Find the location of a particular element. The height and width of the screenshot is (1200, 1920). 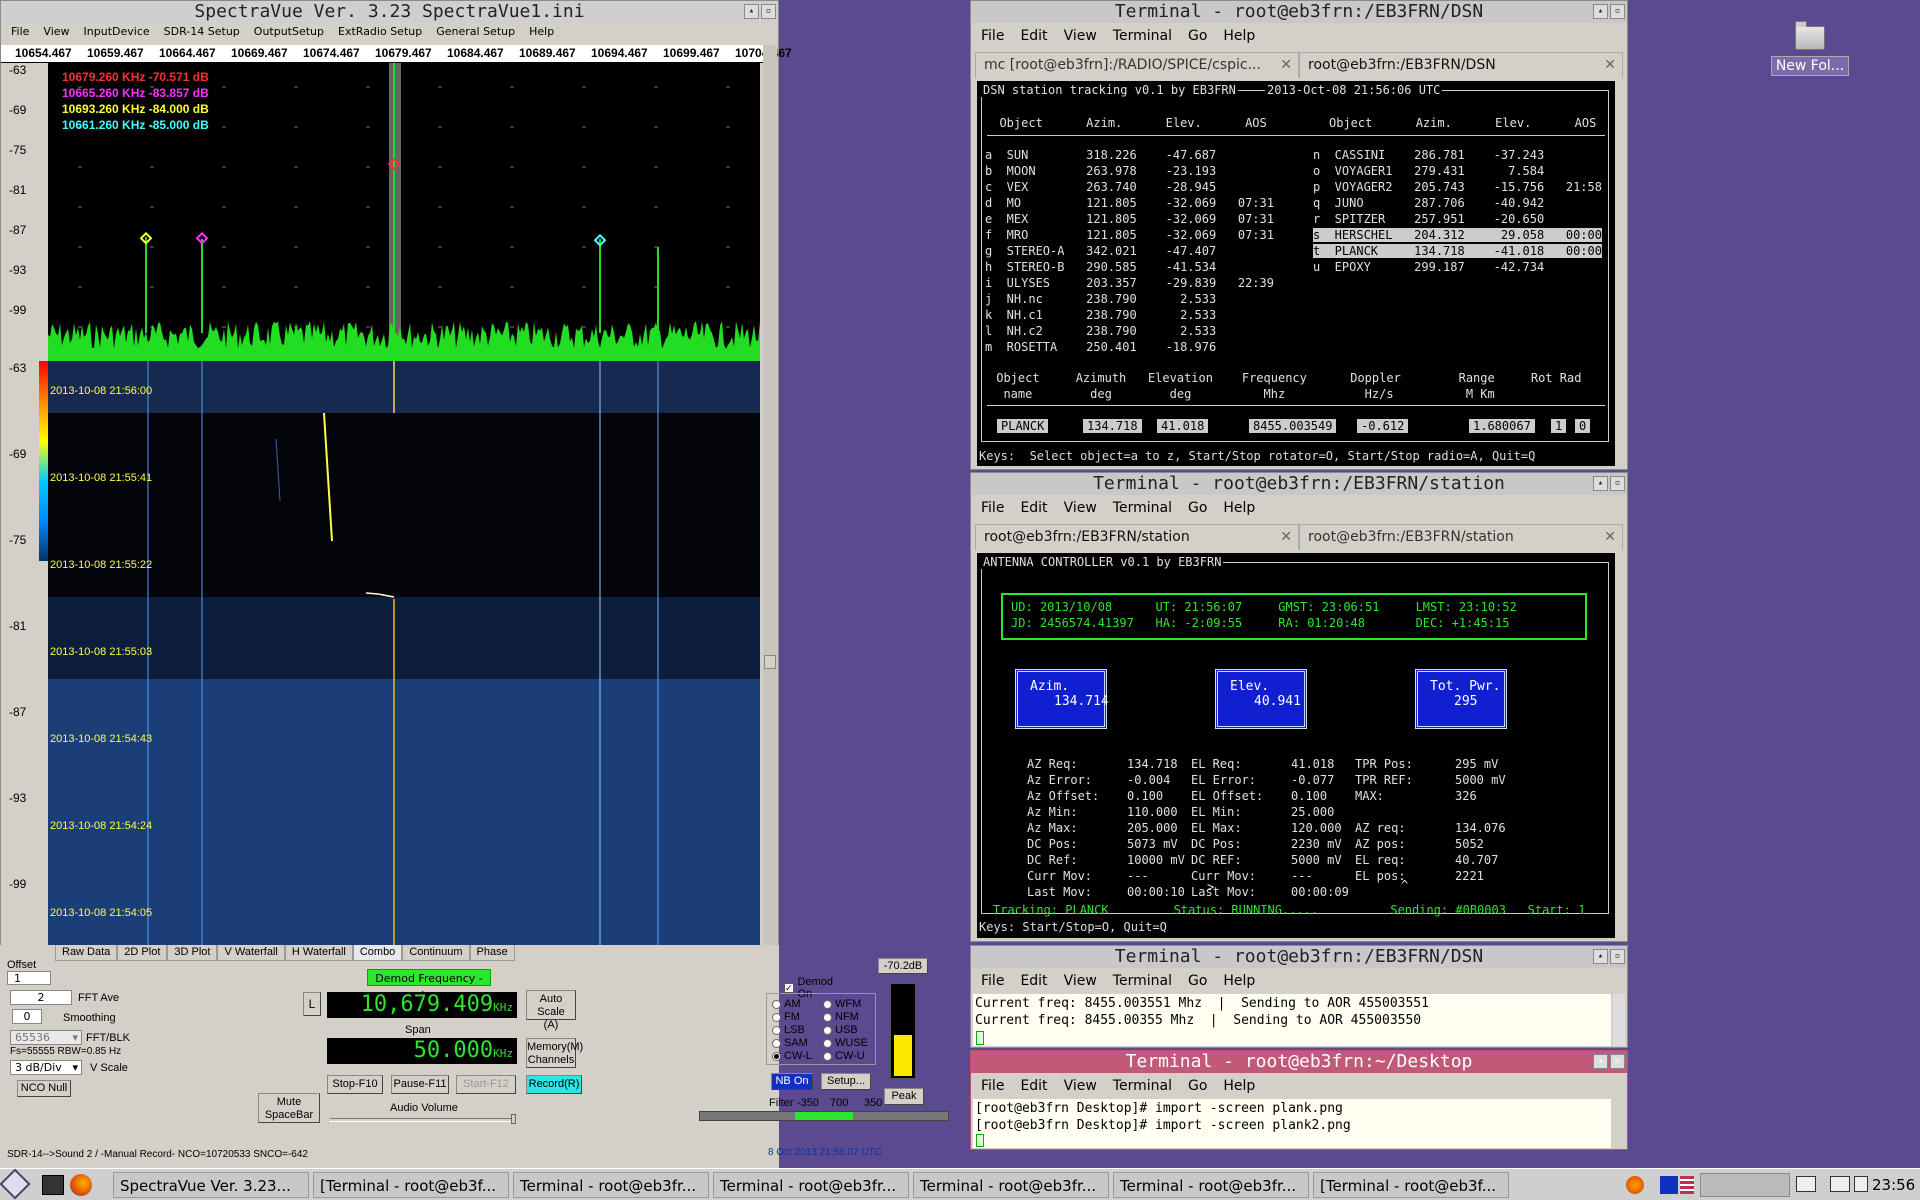

dsn-object-row: d MO 121.805 -32.069 07:31 is located at coordinates (1129, 203).